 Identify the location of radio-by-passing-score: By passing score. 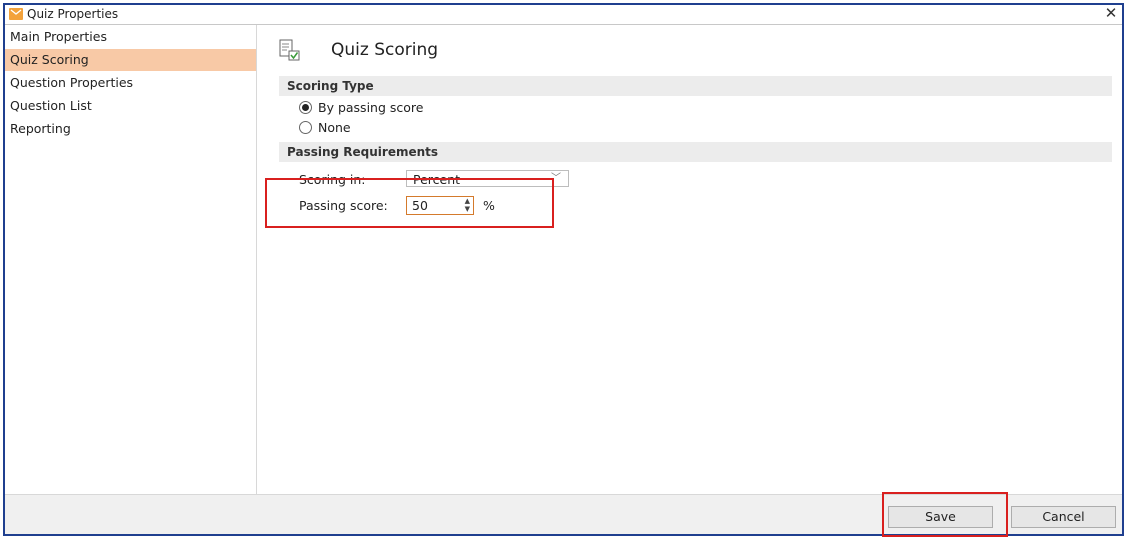
(361, 108).